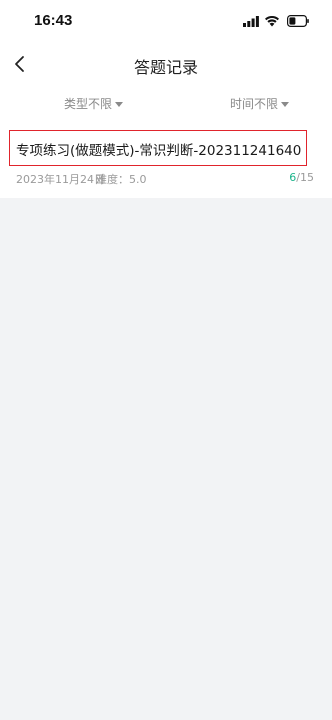  Describe the element at coordinates (298, 21) in the screenshot. I see `battery-icon` at that location.